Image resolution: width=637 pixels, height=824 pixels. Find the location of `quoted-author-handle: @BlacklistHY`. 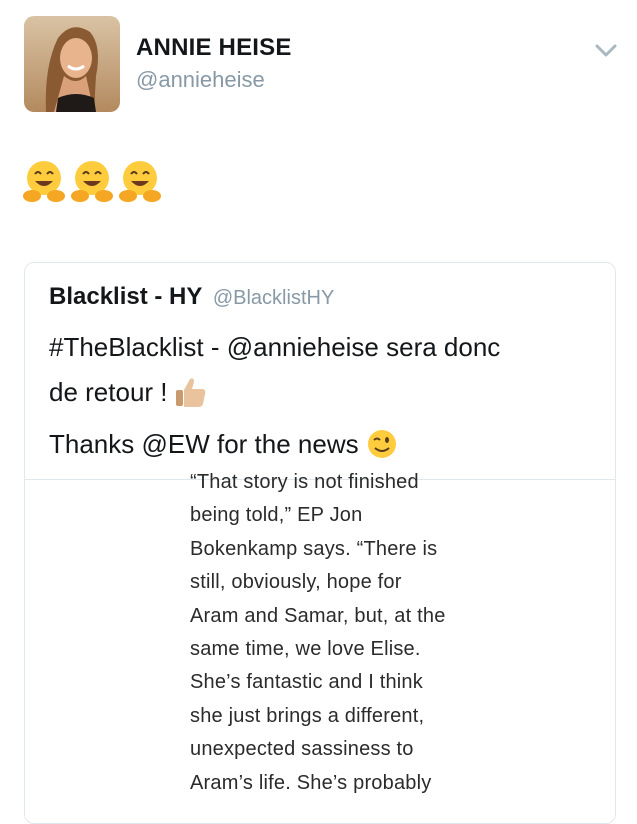

quoted-author-handle: @BlacklistHY is located at coordinates (273, 298).